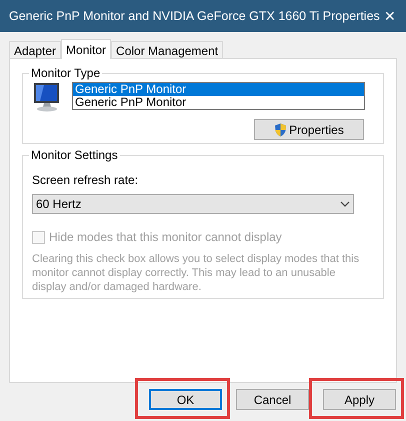 The height and width of the screenshot is (421, 406). I want to click on description-text: Clearing this check box allows you to select display modes that this monitor cannot display correctly. This may lead to an unusable display and/or damaged hardware., so click(196, 273).